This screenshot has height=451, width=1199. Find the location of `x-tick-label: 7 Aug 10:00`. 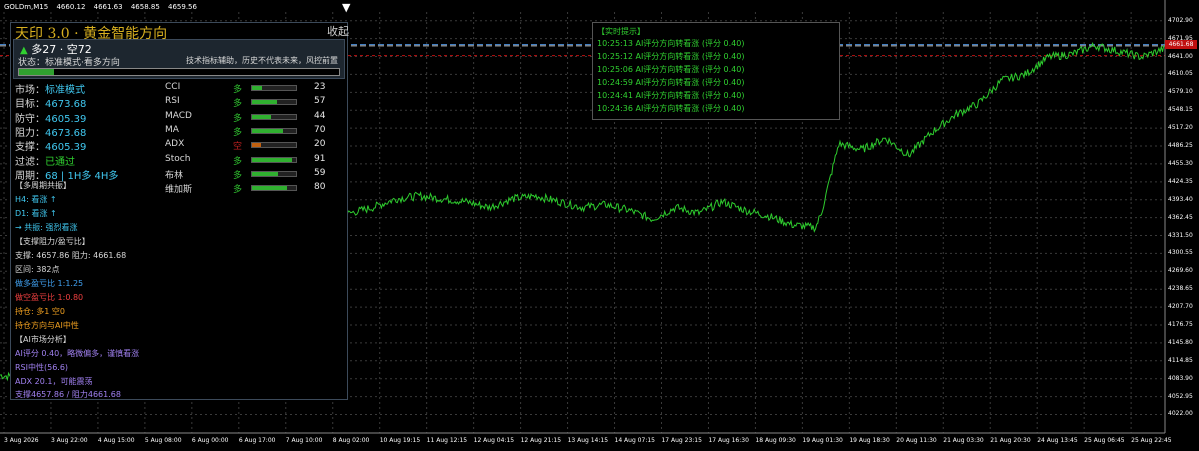

x-tick-label: 7 Aug 10:00 is located at coordinates (304, 440).